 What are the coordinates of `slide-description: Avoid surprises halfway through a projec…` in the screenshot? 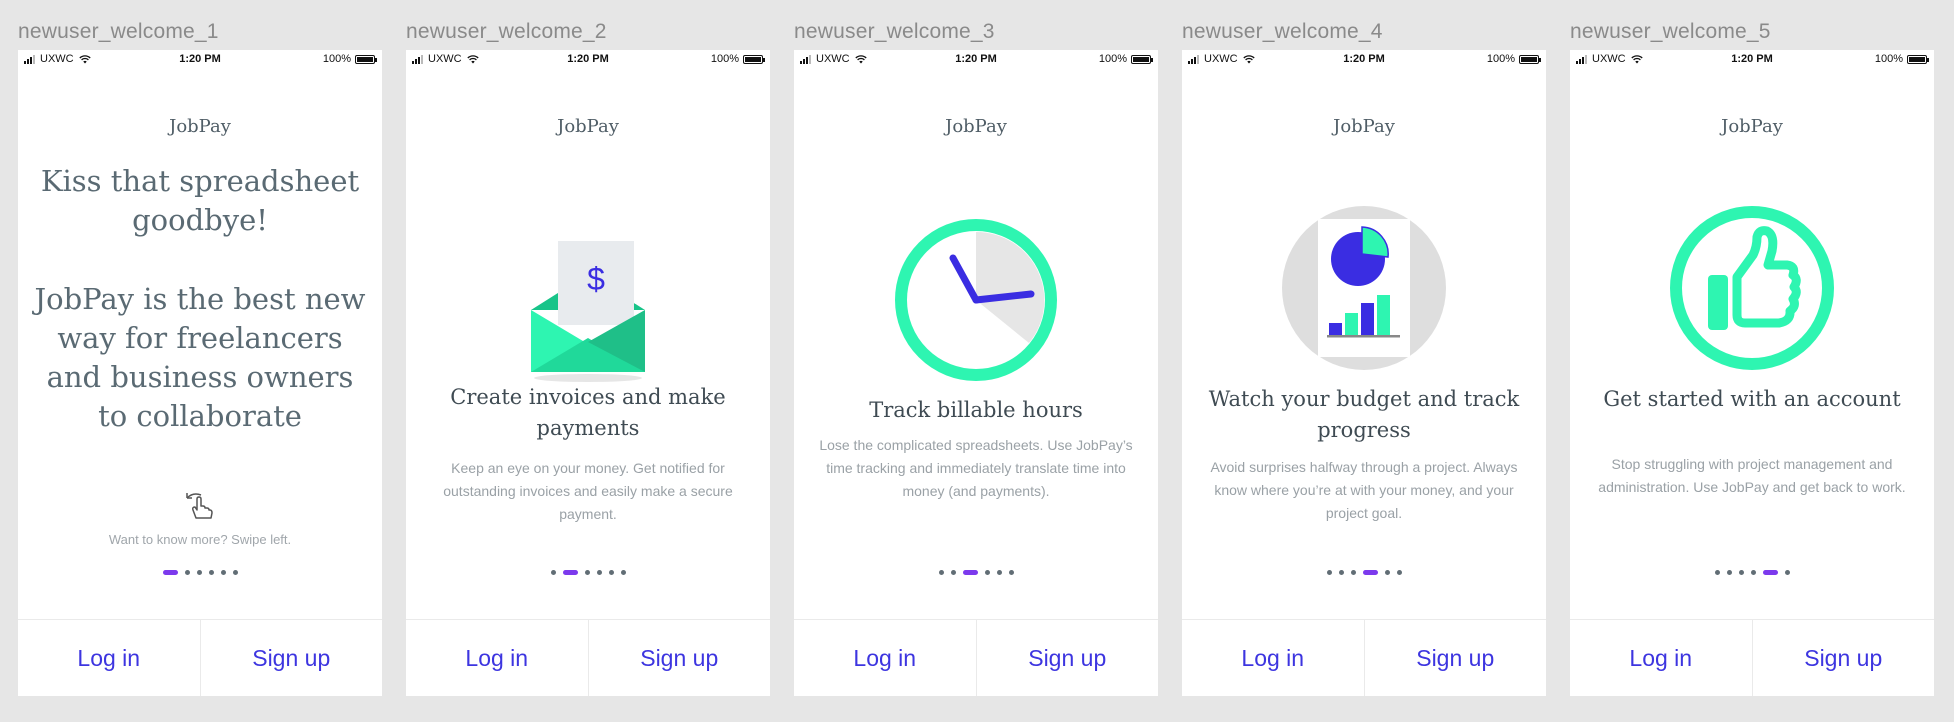 It's located at (1364, 490).